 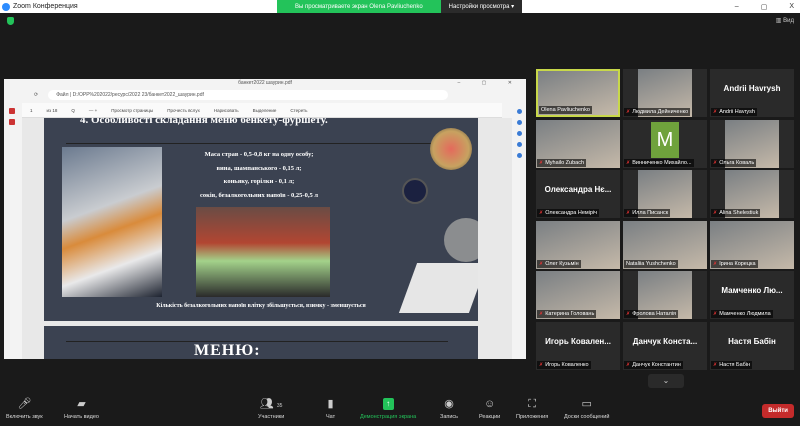 What do you see at coordinates (778, 411) in the screenshot?
I see `leave-button: Выйти` at bounding box center [778, 411].